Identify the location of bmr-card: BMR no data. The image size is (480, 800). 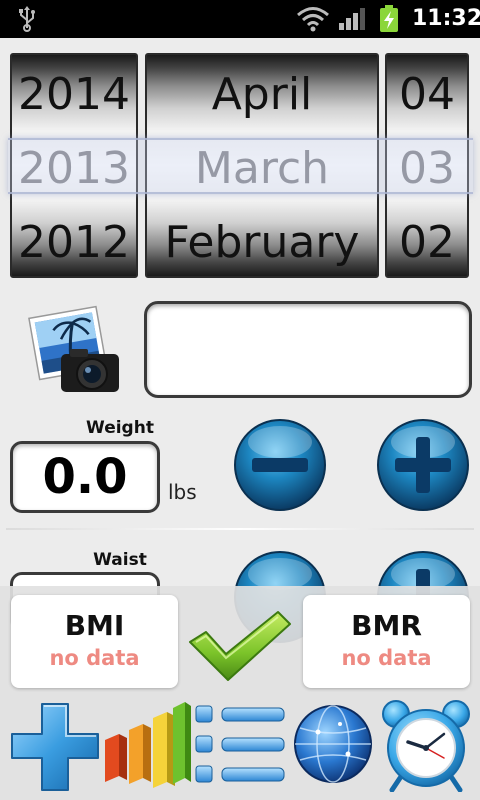
(386, 641).